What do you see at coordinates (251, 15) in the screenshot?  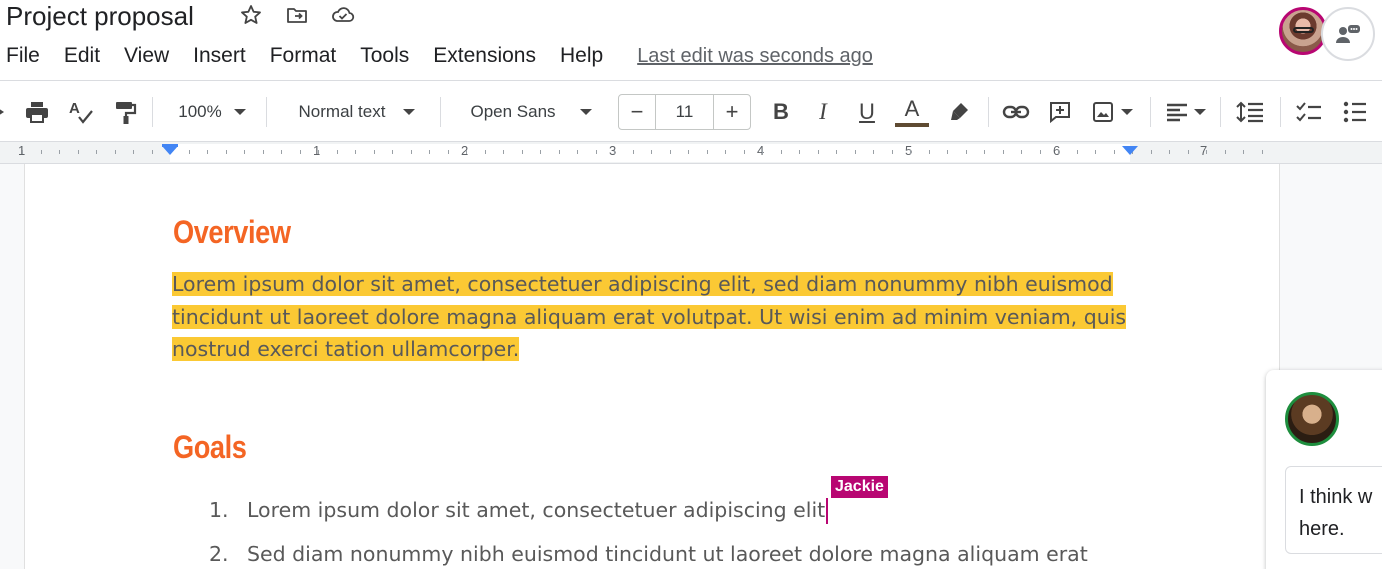 I see `star-icon` at bounding box center [251, 15].